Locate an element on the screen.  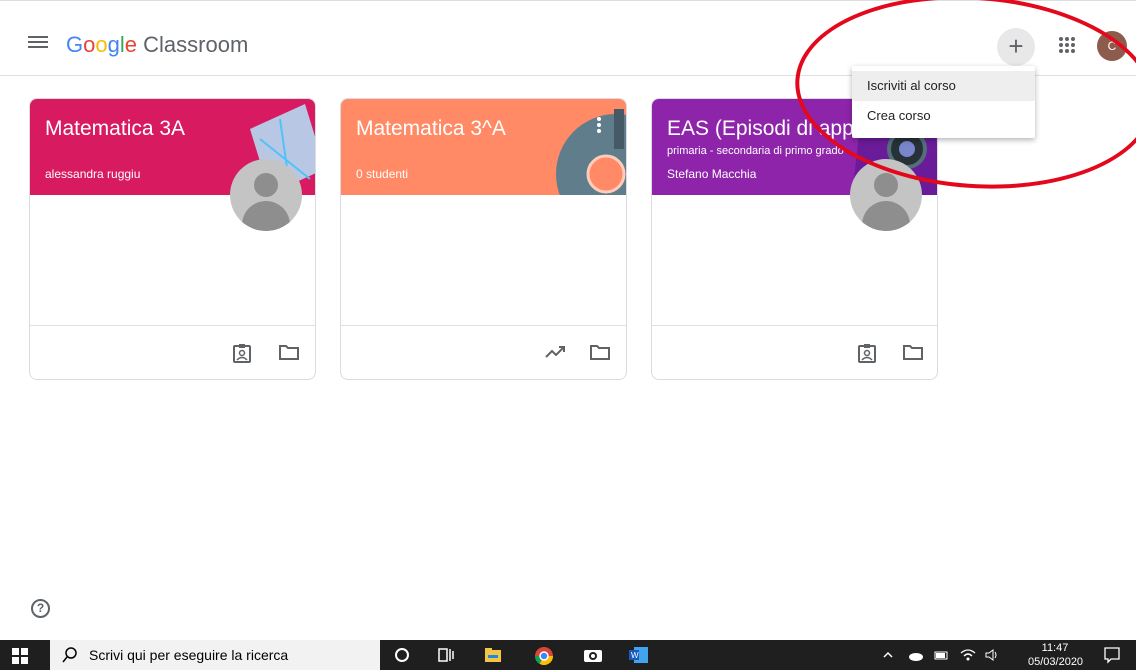
logo-letter: e is located at coordinates (131, 44).